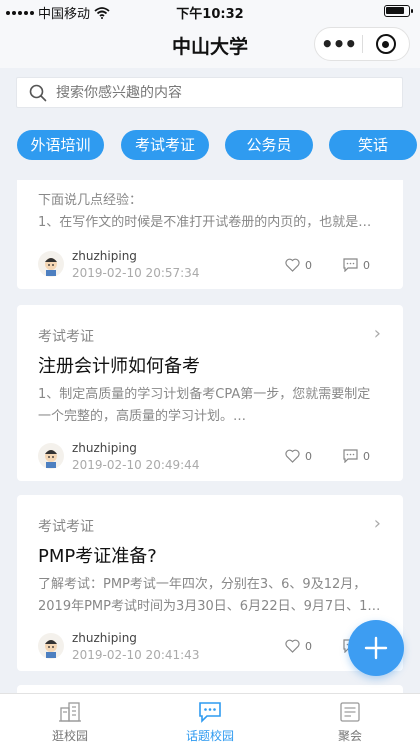  What do you see at coordinates (210, 712) in the screenshot?
I see `chat-bubble-icon` at bounding box center [210, 712].